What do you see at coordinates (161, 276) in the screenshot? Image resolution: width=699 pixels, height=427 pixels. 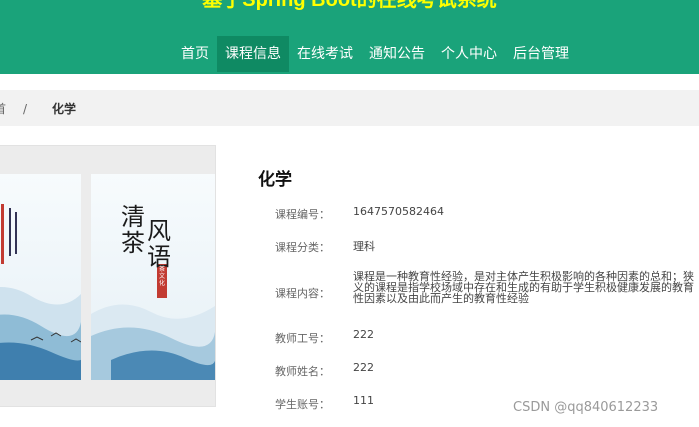 I see `cover-seal: 茶文化` at bounding box center [161, 276].